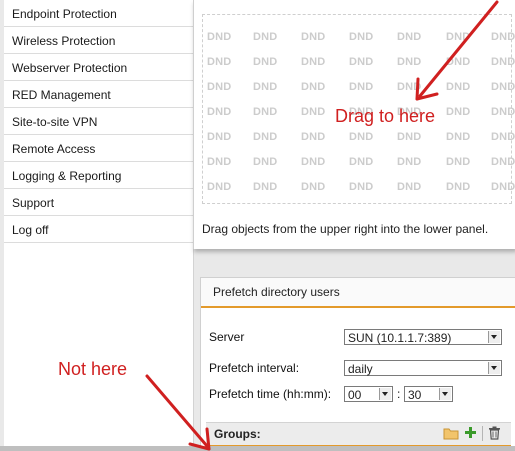 This screenshot has width=515, height=451. What do you see at coordinates (254, 368) in the screenshot?
I see `prefetch-interval-label: Prefetch interval:` at bounding box center [254, 368].